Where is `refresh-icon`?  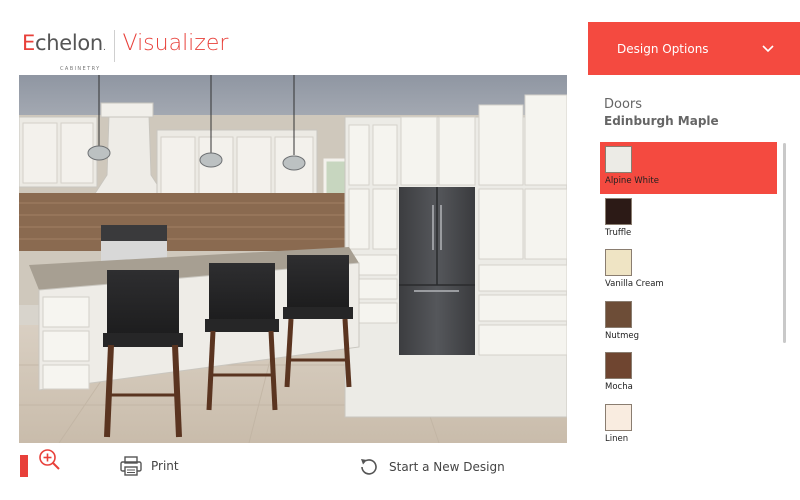 refresh-icon is located at coordinates (369, 467).